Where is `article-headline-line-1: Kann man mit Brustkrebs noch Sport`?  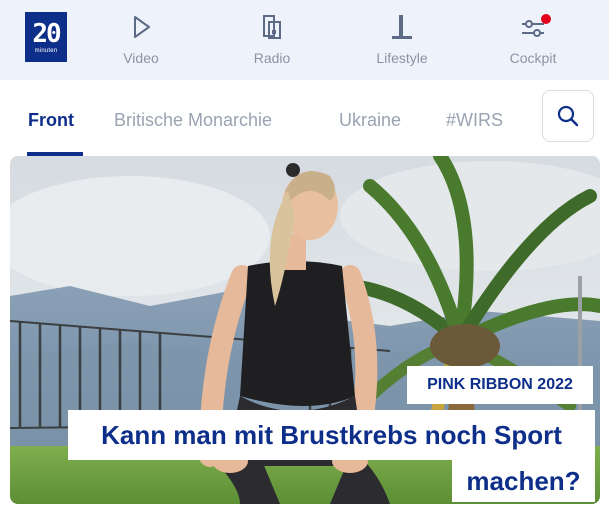 article-headline-line-1: Kann man mit Brustkrebs noch Sport is located at coordinates (331, 435).